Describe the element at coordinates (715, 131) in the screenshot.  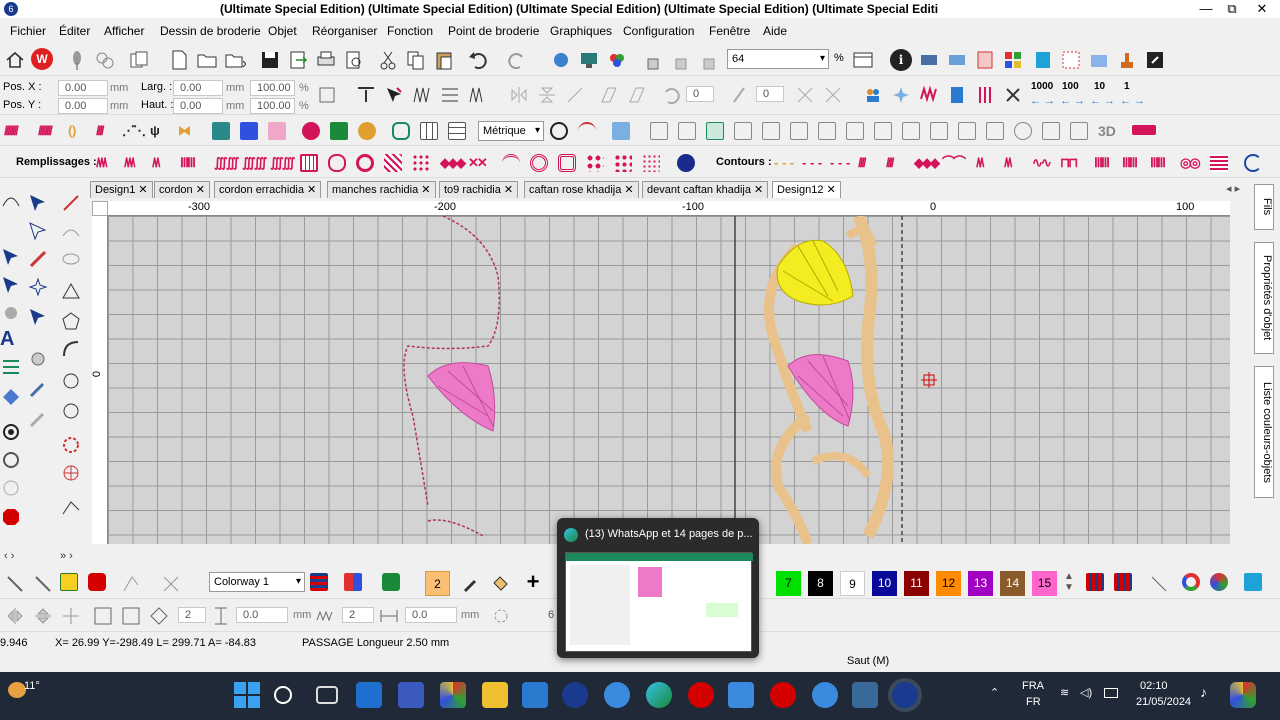
I see `grid-c-icon` at that location.